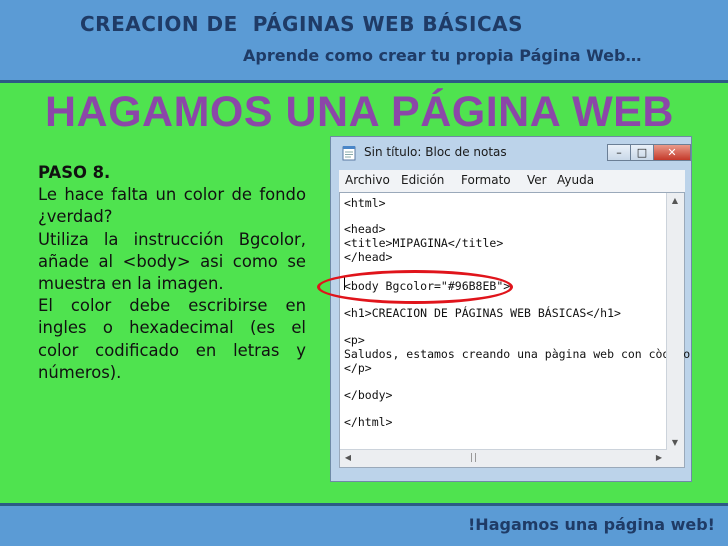  What do you see at coordinates (575, 180) in the screenshot?
I see `menu-ayuda: Ayuda` at bounding box center [575, 180].